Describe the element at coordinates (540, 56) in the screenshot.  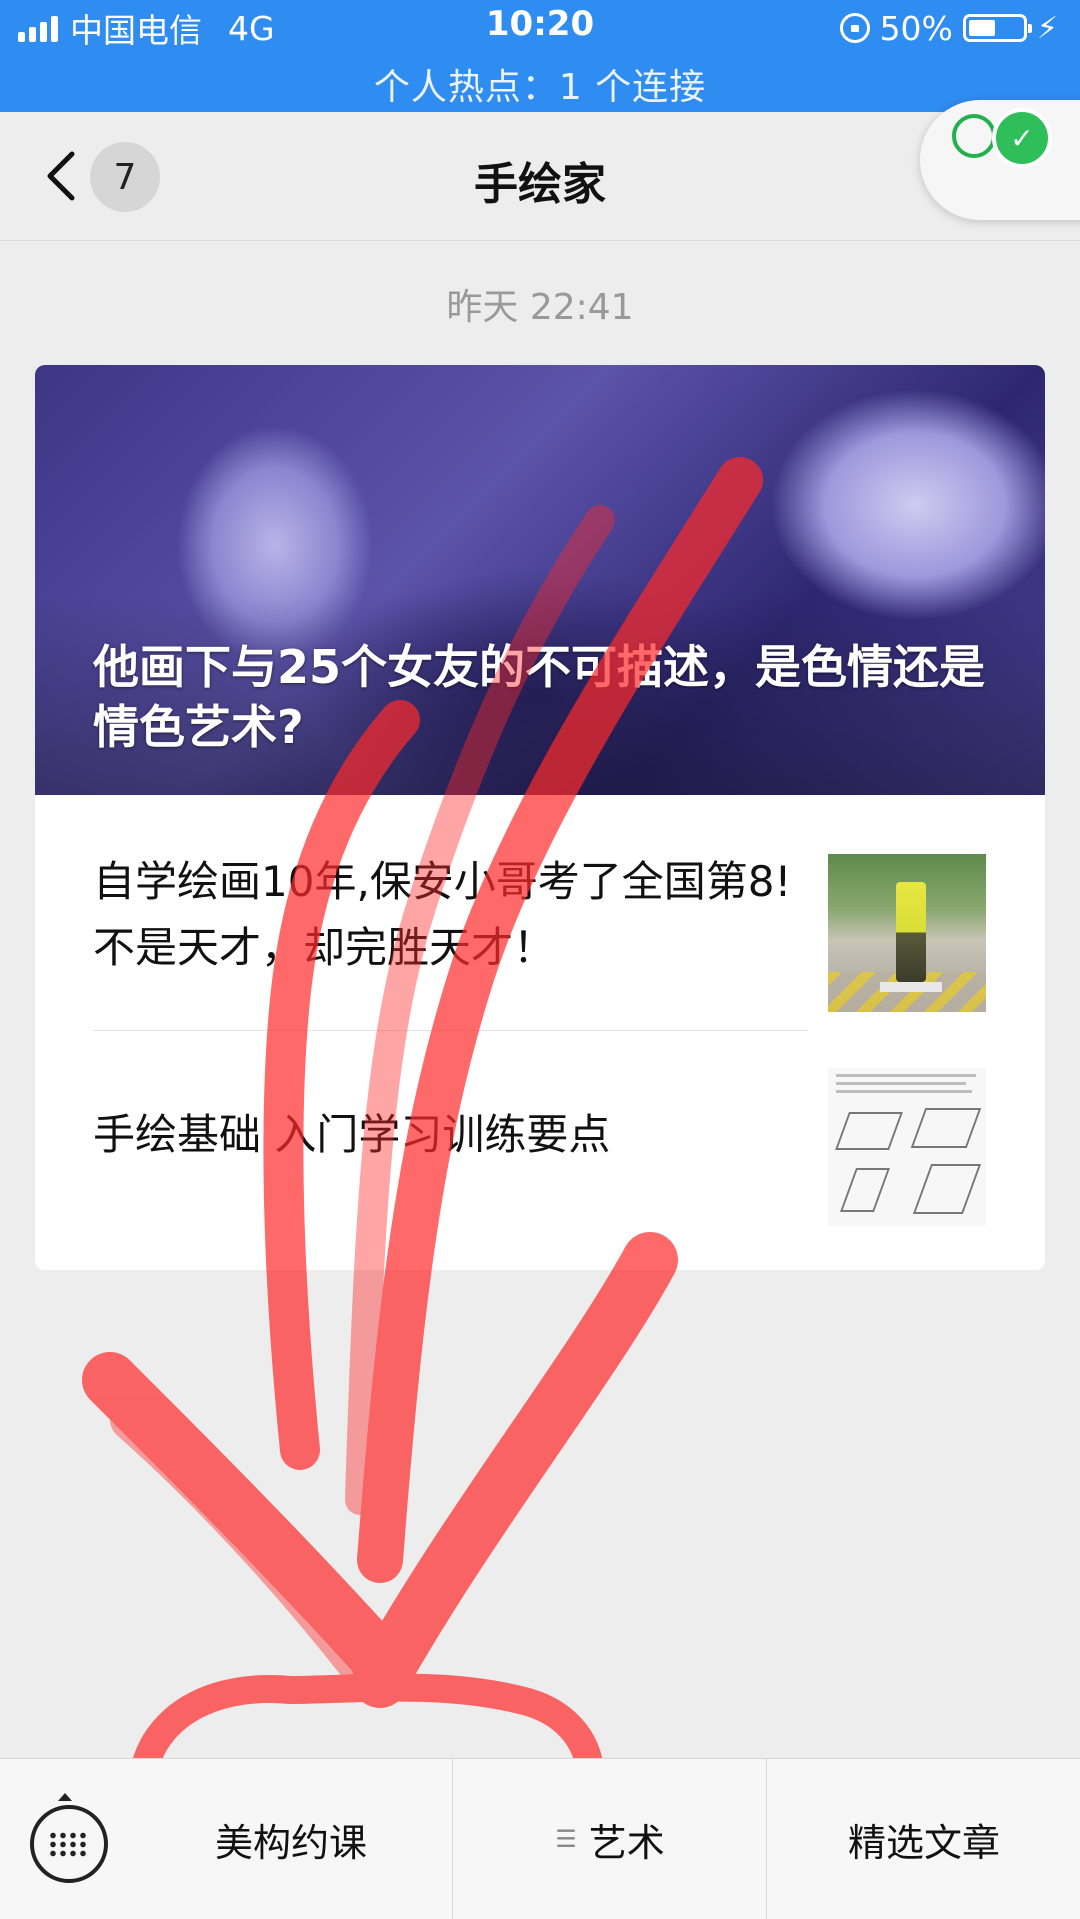
I see `status-bar: 中国电信 4G 10:20 50% ⚡ 个人热点：1 个连接` at that location.